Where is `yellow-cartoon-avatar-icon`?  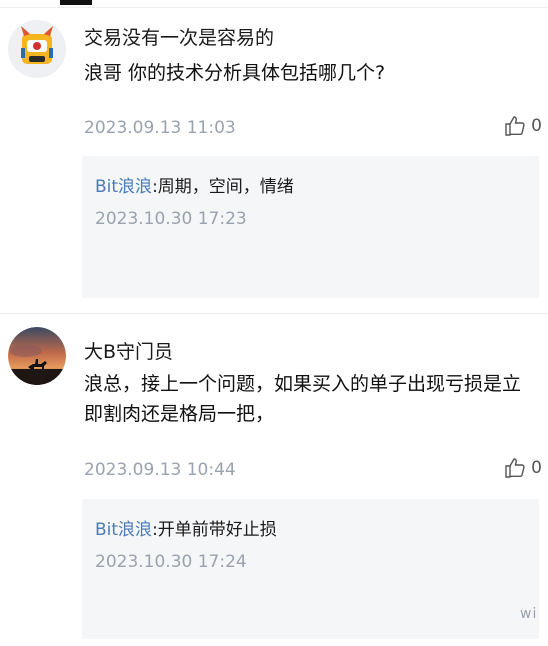
yellow-cartoon-avatar-icon is located at coordinates (37, 49).